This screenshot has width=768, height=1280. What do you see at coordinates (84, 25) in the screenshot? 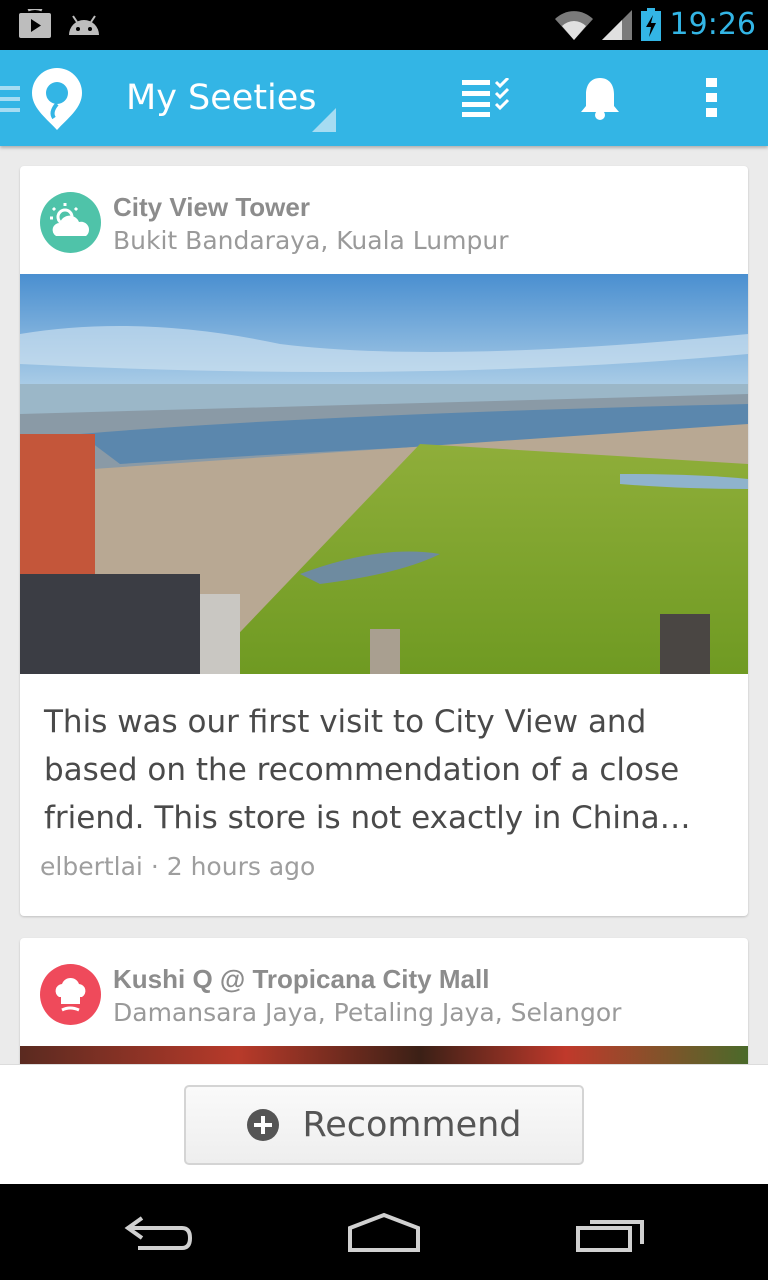
I see `android-icon` at bounding box center [84, 25].